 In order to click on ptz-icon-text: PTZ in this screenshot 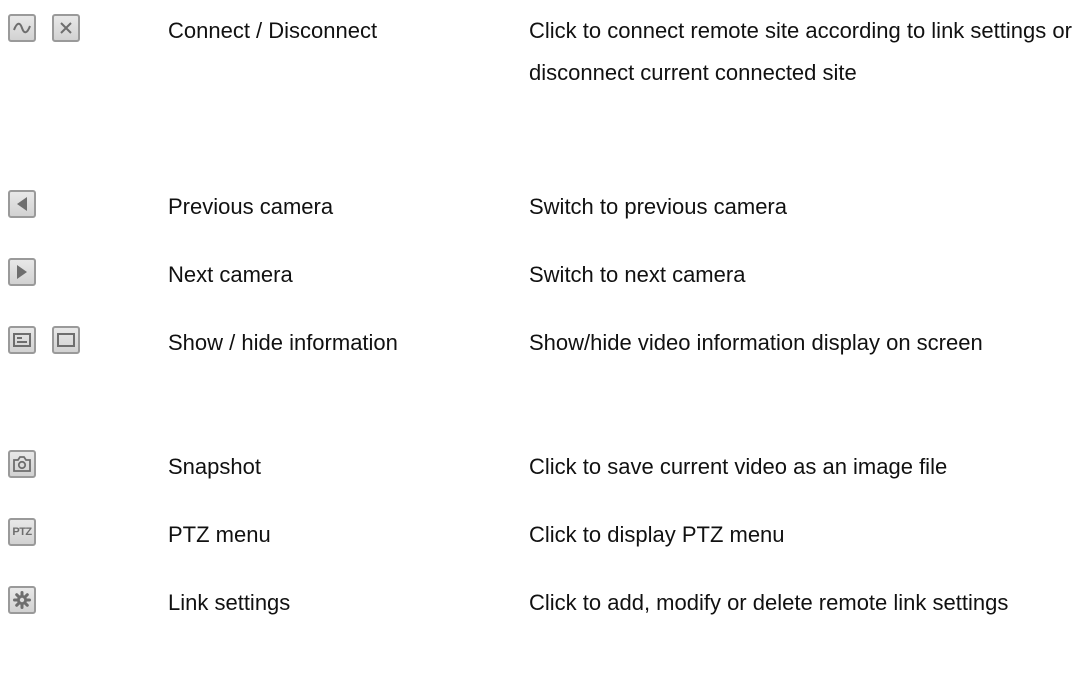, I will do `click(22, 532)`.